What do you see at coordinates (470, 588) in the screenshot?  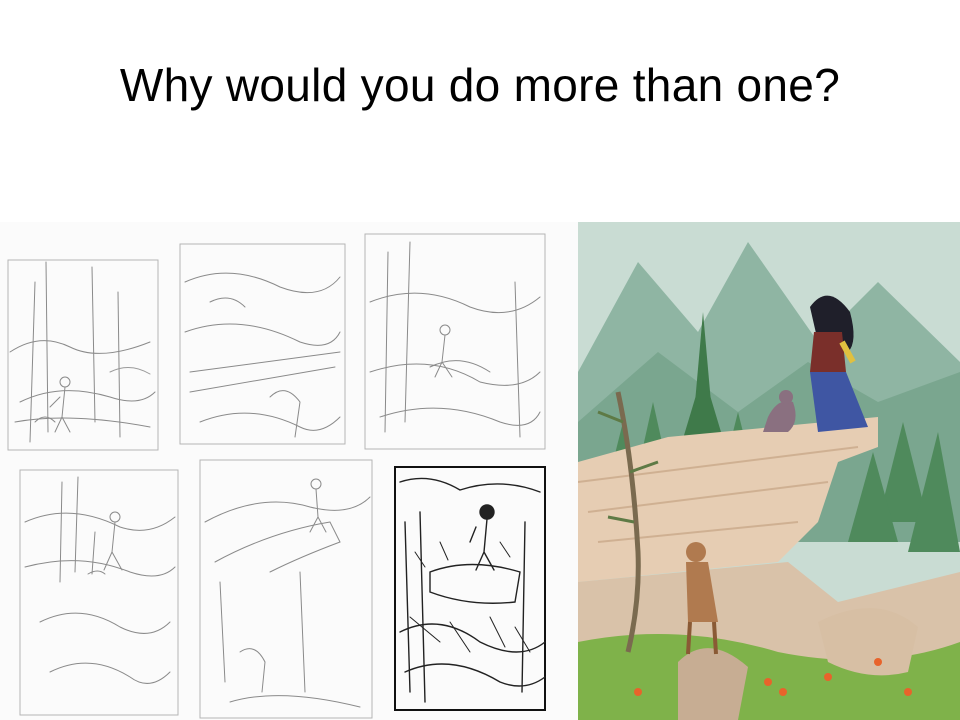 I see `final-inked-sketch` at bounding box center [470, 588].